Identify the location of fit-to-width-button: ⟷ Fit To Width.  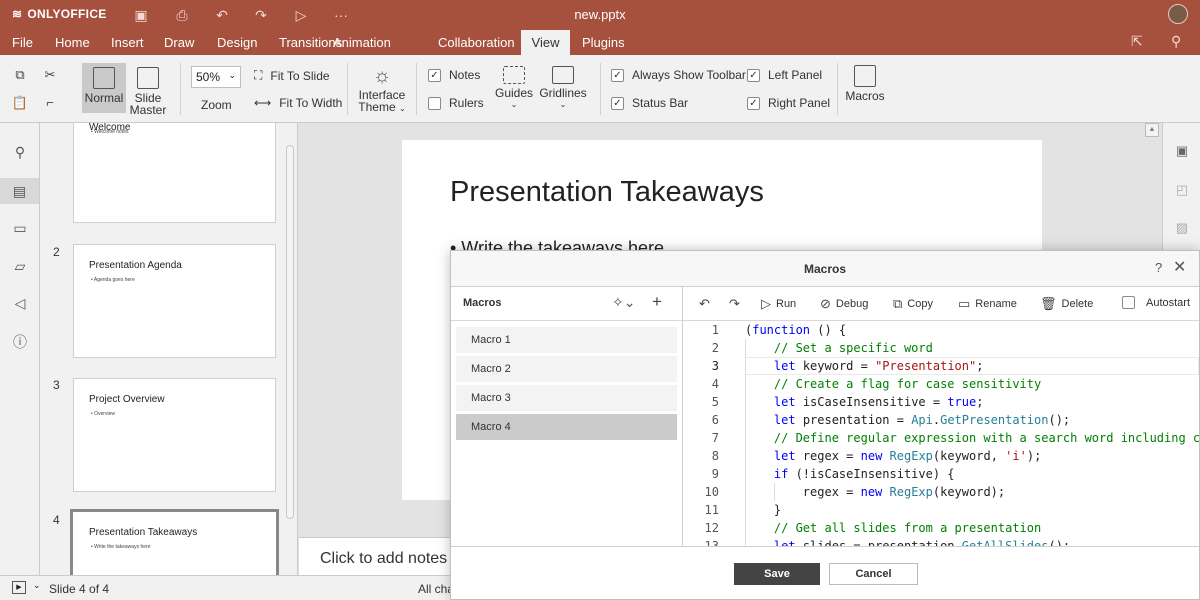
(298, 103).